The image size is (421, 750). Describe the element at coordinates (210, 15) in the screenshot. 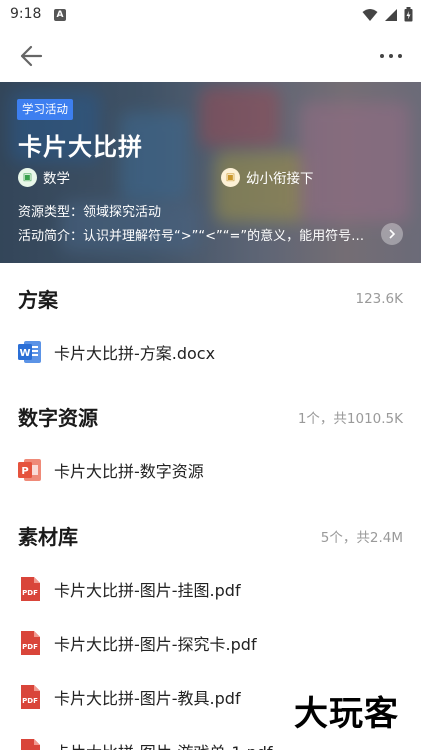

I see `status-bar: 9:18 A` at that location.